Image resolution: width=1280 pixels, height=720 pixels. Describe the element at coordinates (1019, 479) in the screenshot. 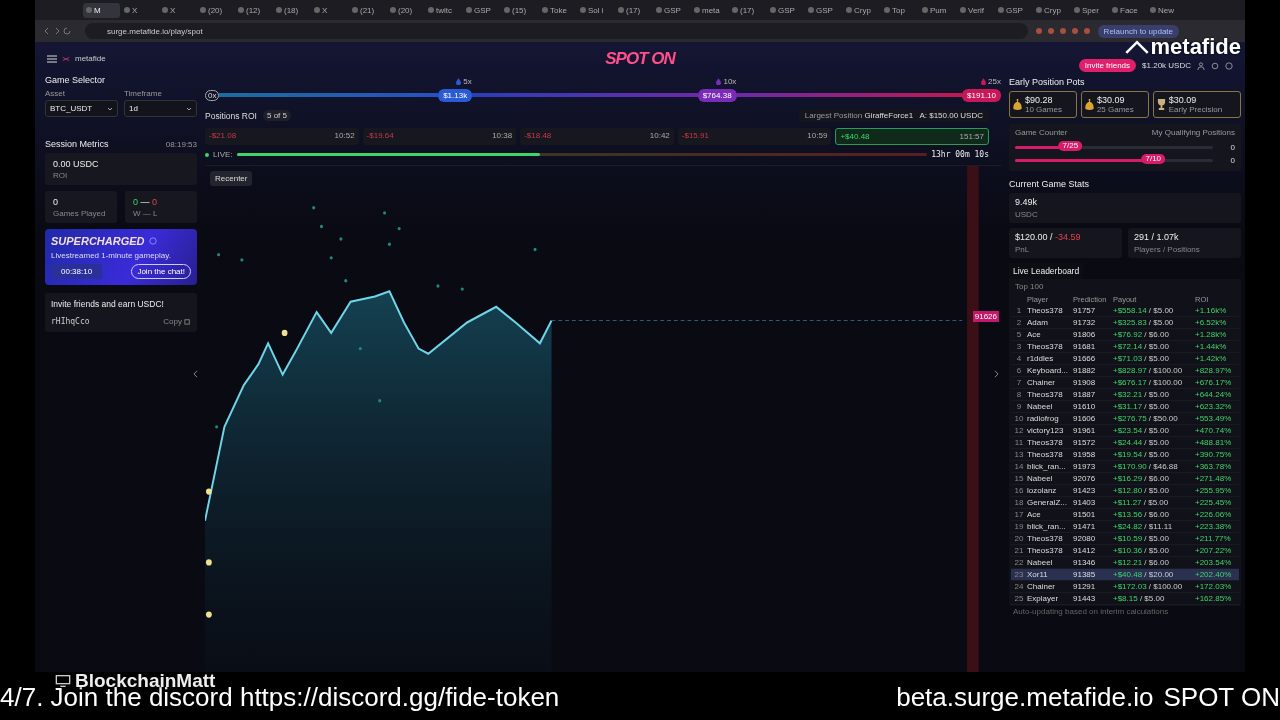

I see `rank-cell: 15` at that location.